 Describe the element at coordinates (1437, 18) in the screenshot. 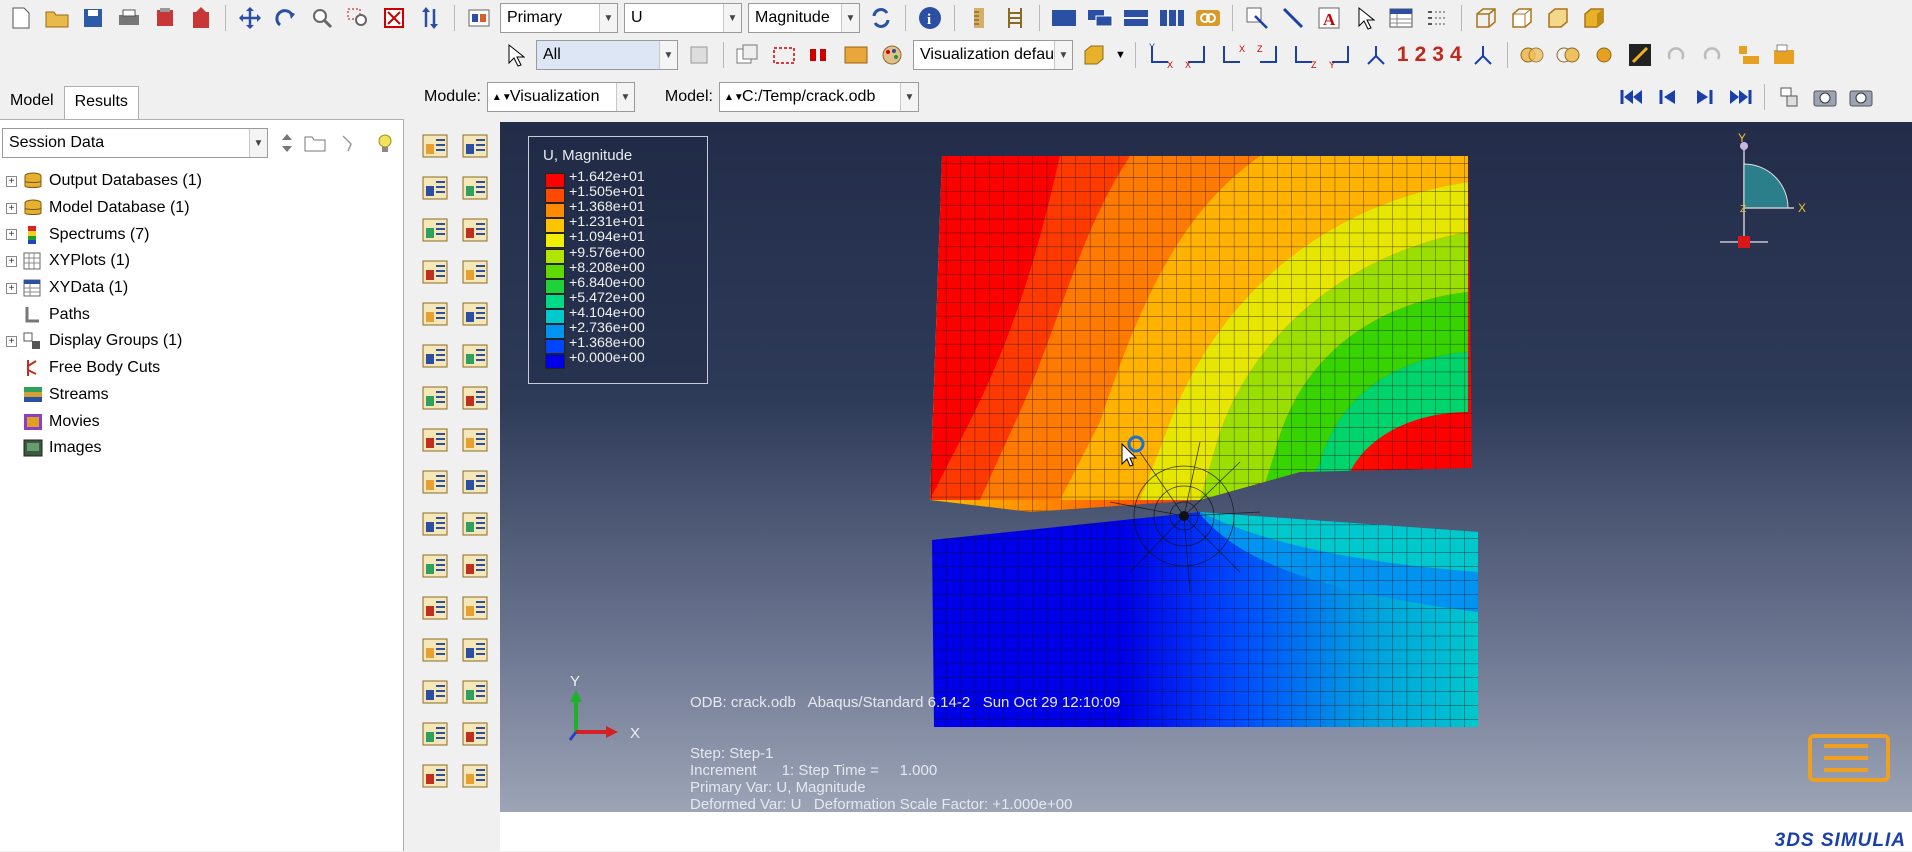

I see `list-icon` at that location.